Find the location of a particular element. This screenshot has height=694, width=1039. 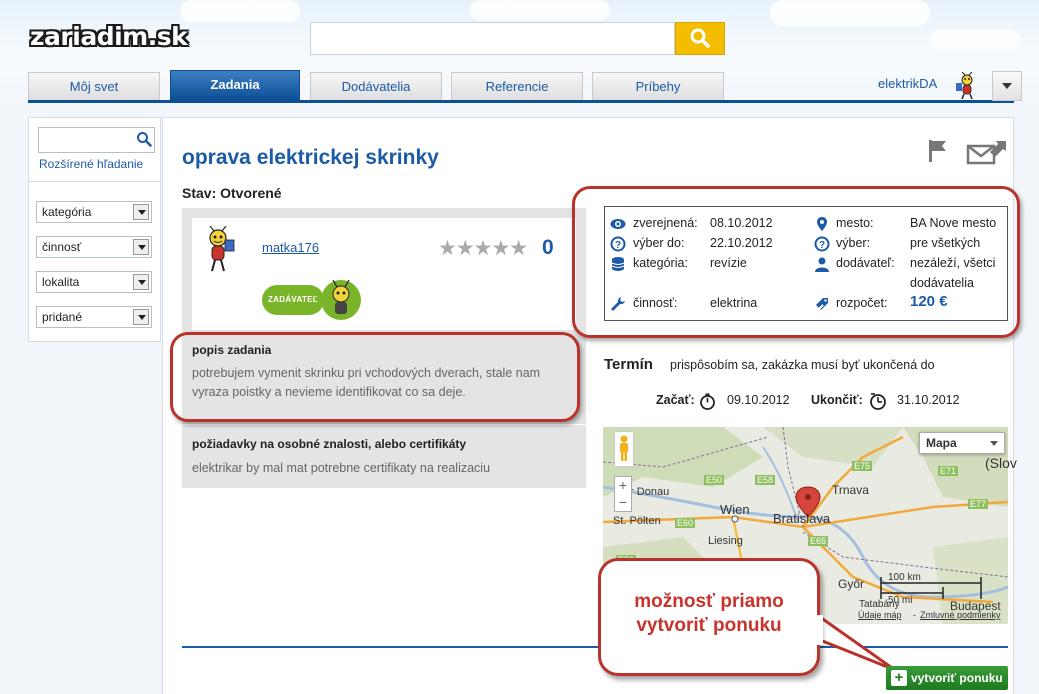

sidebar-divider is located at coordinates (94, 181).